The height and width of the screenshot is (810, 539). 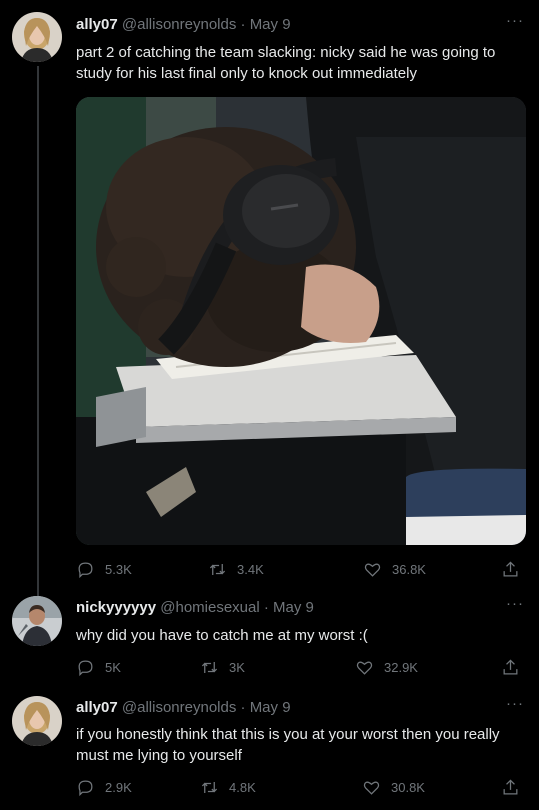 I want to click on display-name: nickyyyyyy, so click(x=116, y=607).